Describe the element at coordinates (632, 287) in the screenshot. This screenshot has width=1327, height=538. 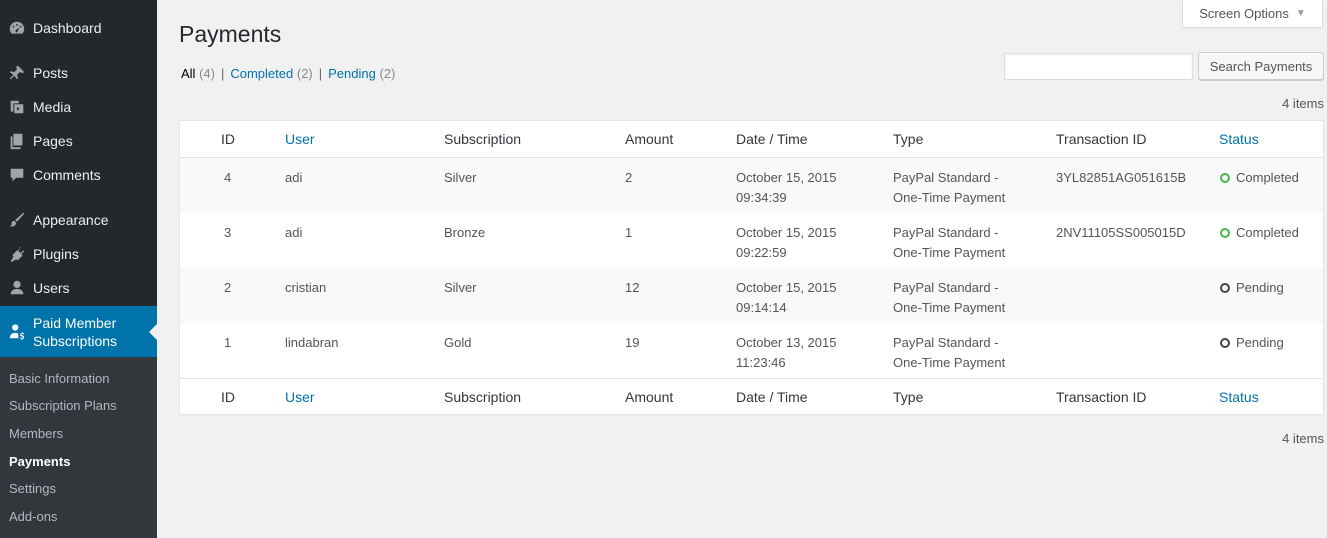
I see `cell-amount: 12` at that location.